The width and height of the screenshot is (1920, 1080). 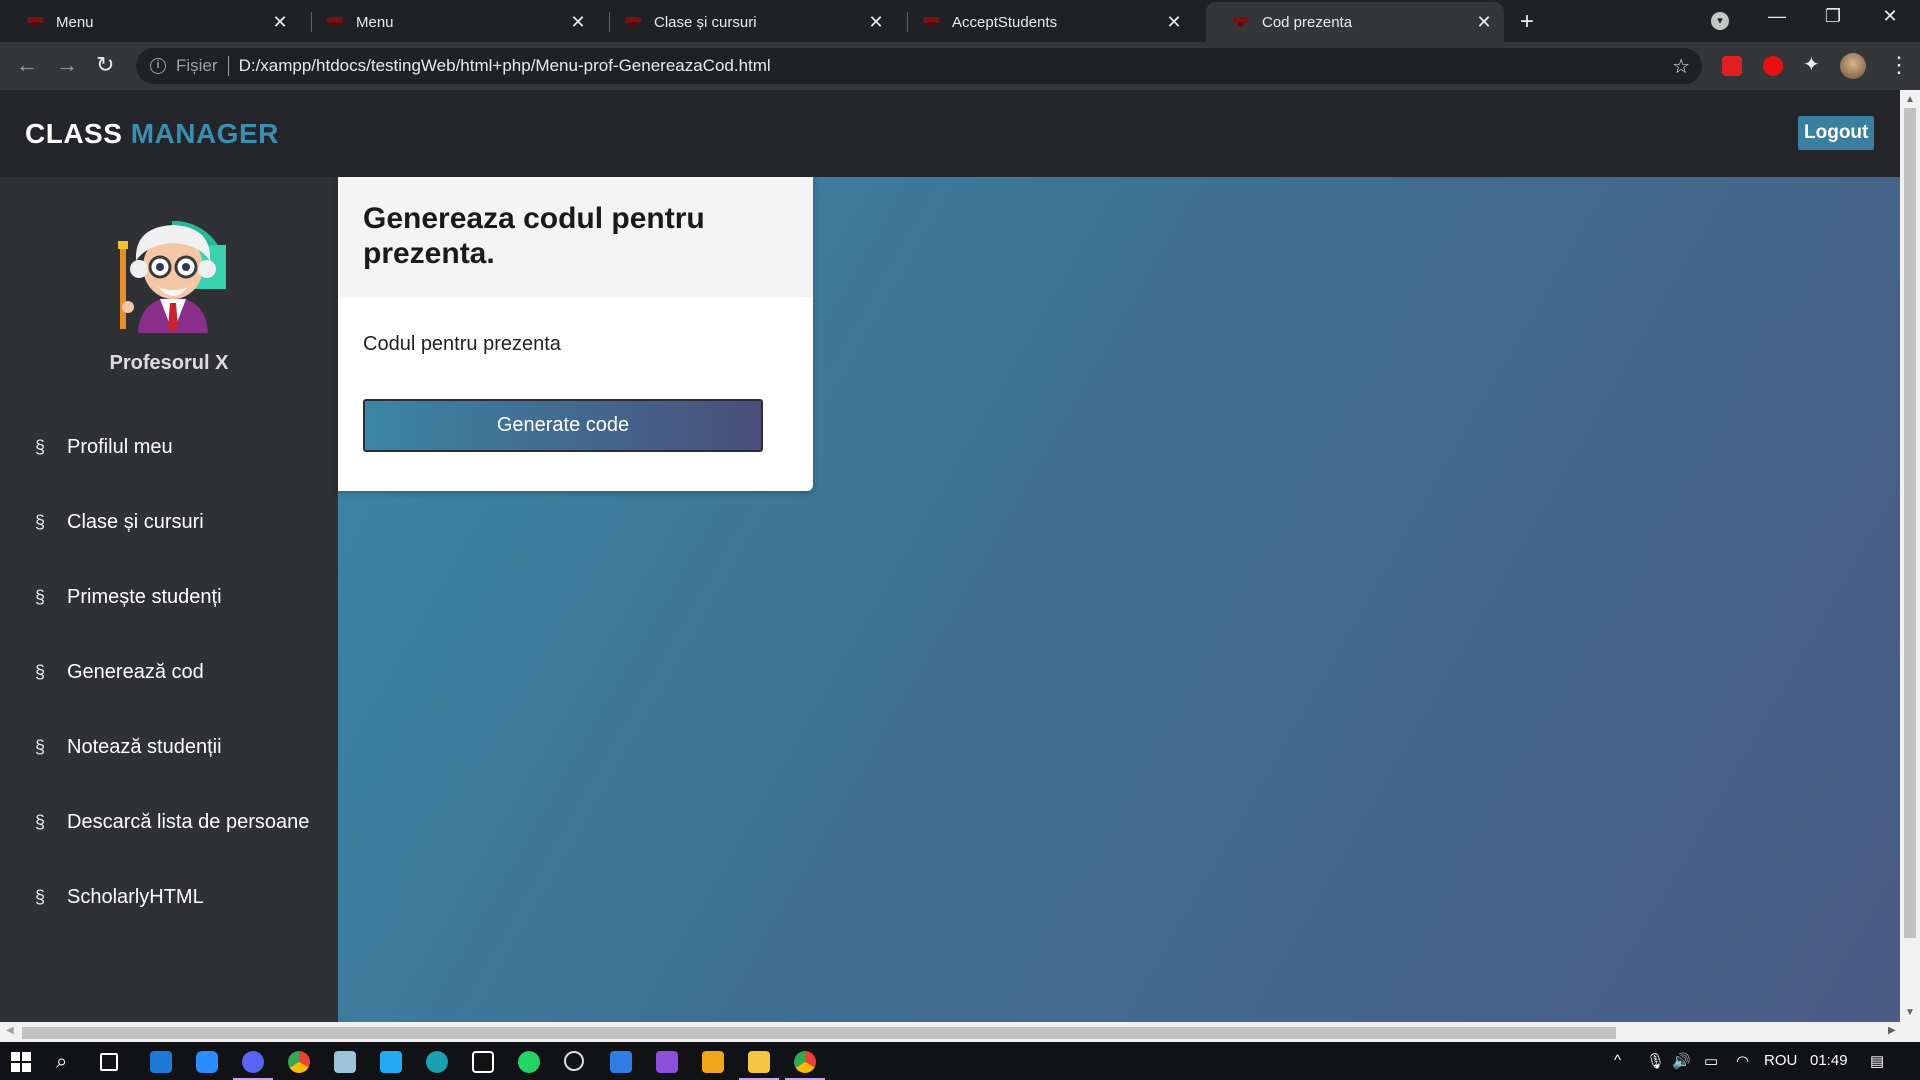 I want to click on tab-search-icon: ▾, so click(x=1720, y=21).